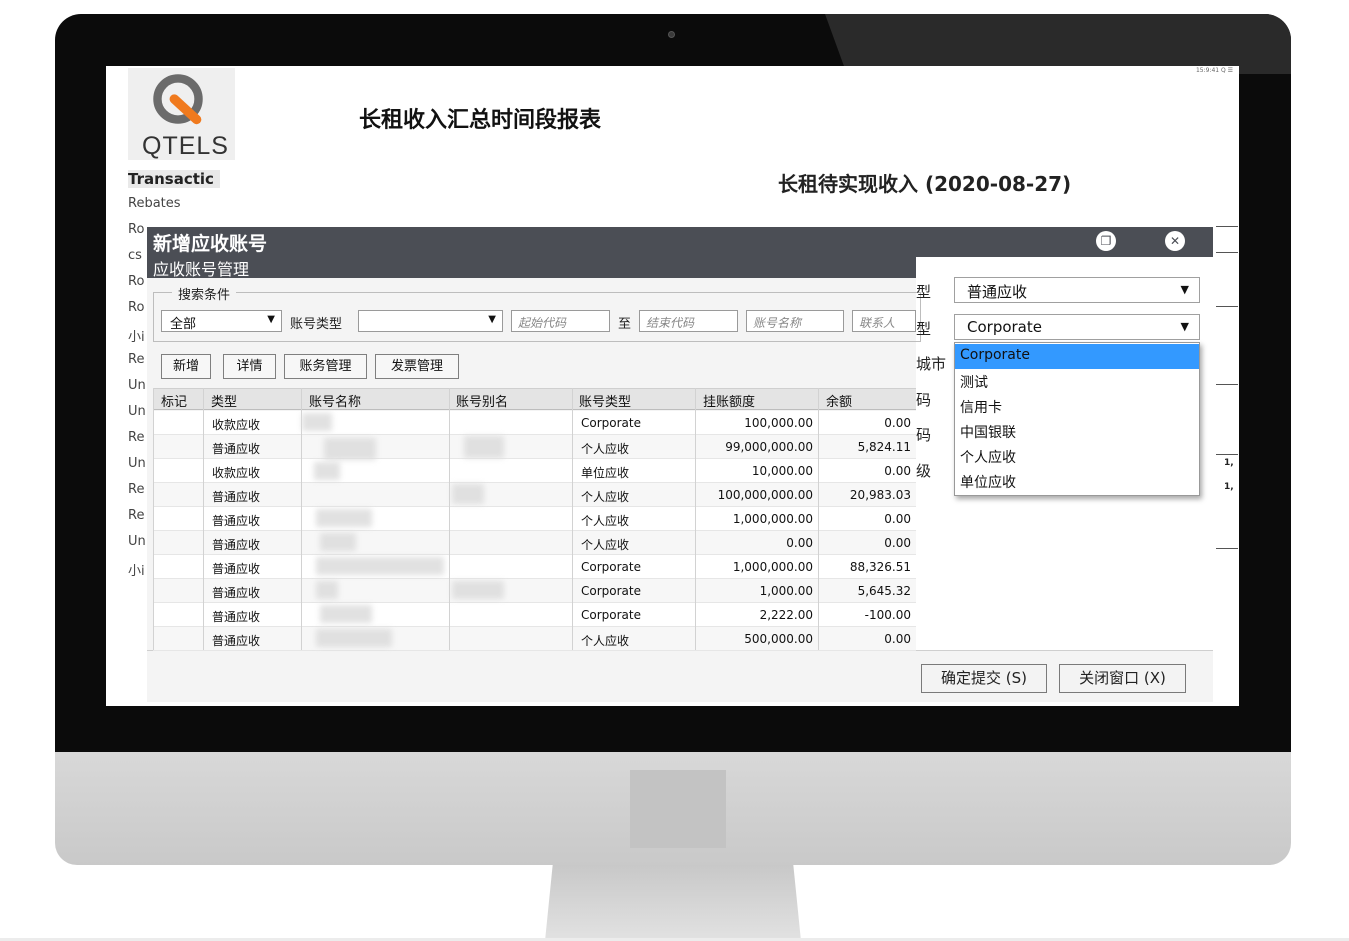 This screenshot has width=1349, height=941. Describe the element at coordinates (224, 400) in the screenshot. I see `column-header-type: 类型` at that location.